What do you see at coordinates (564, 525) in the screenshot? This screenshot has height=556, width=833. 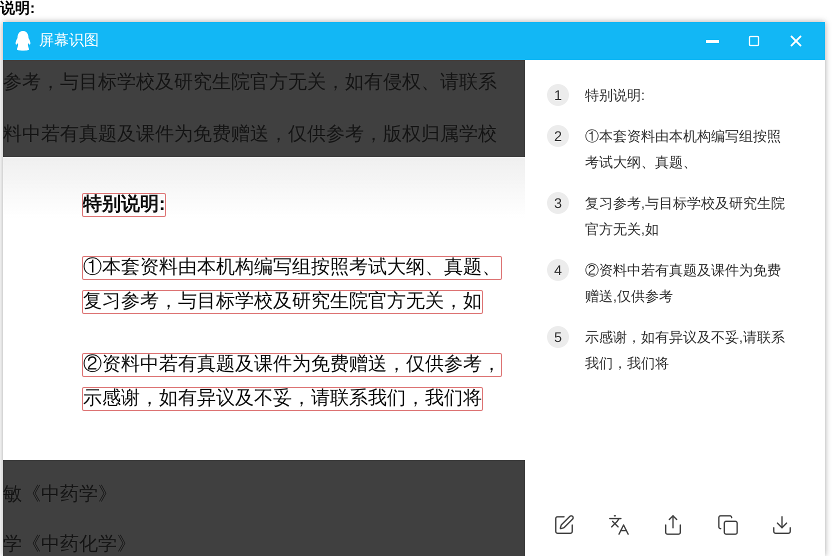 I see `edit-icon` at bounding box center [564, 525].